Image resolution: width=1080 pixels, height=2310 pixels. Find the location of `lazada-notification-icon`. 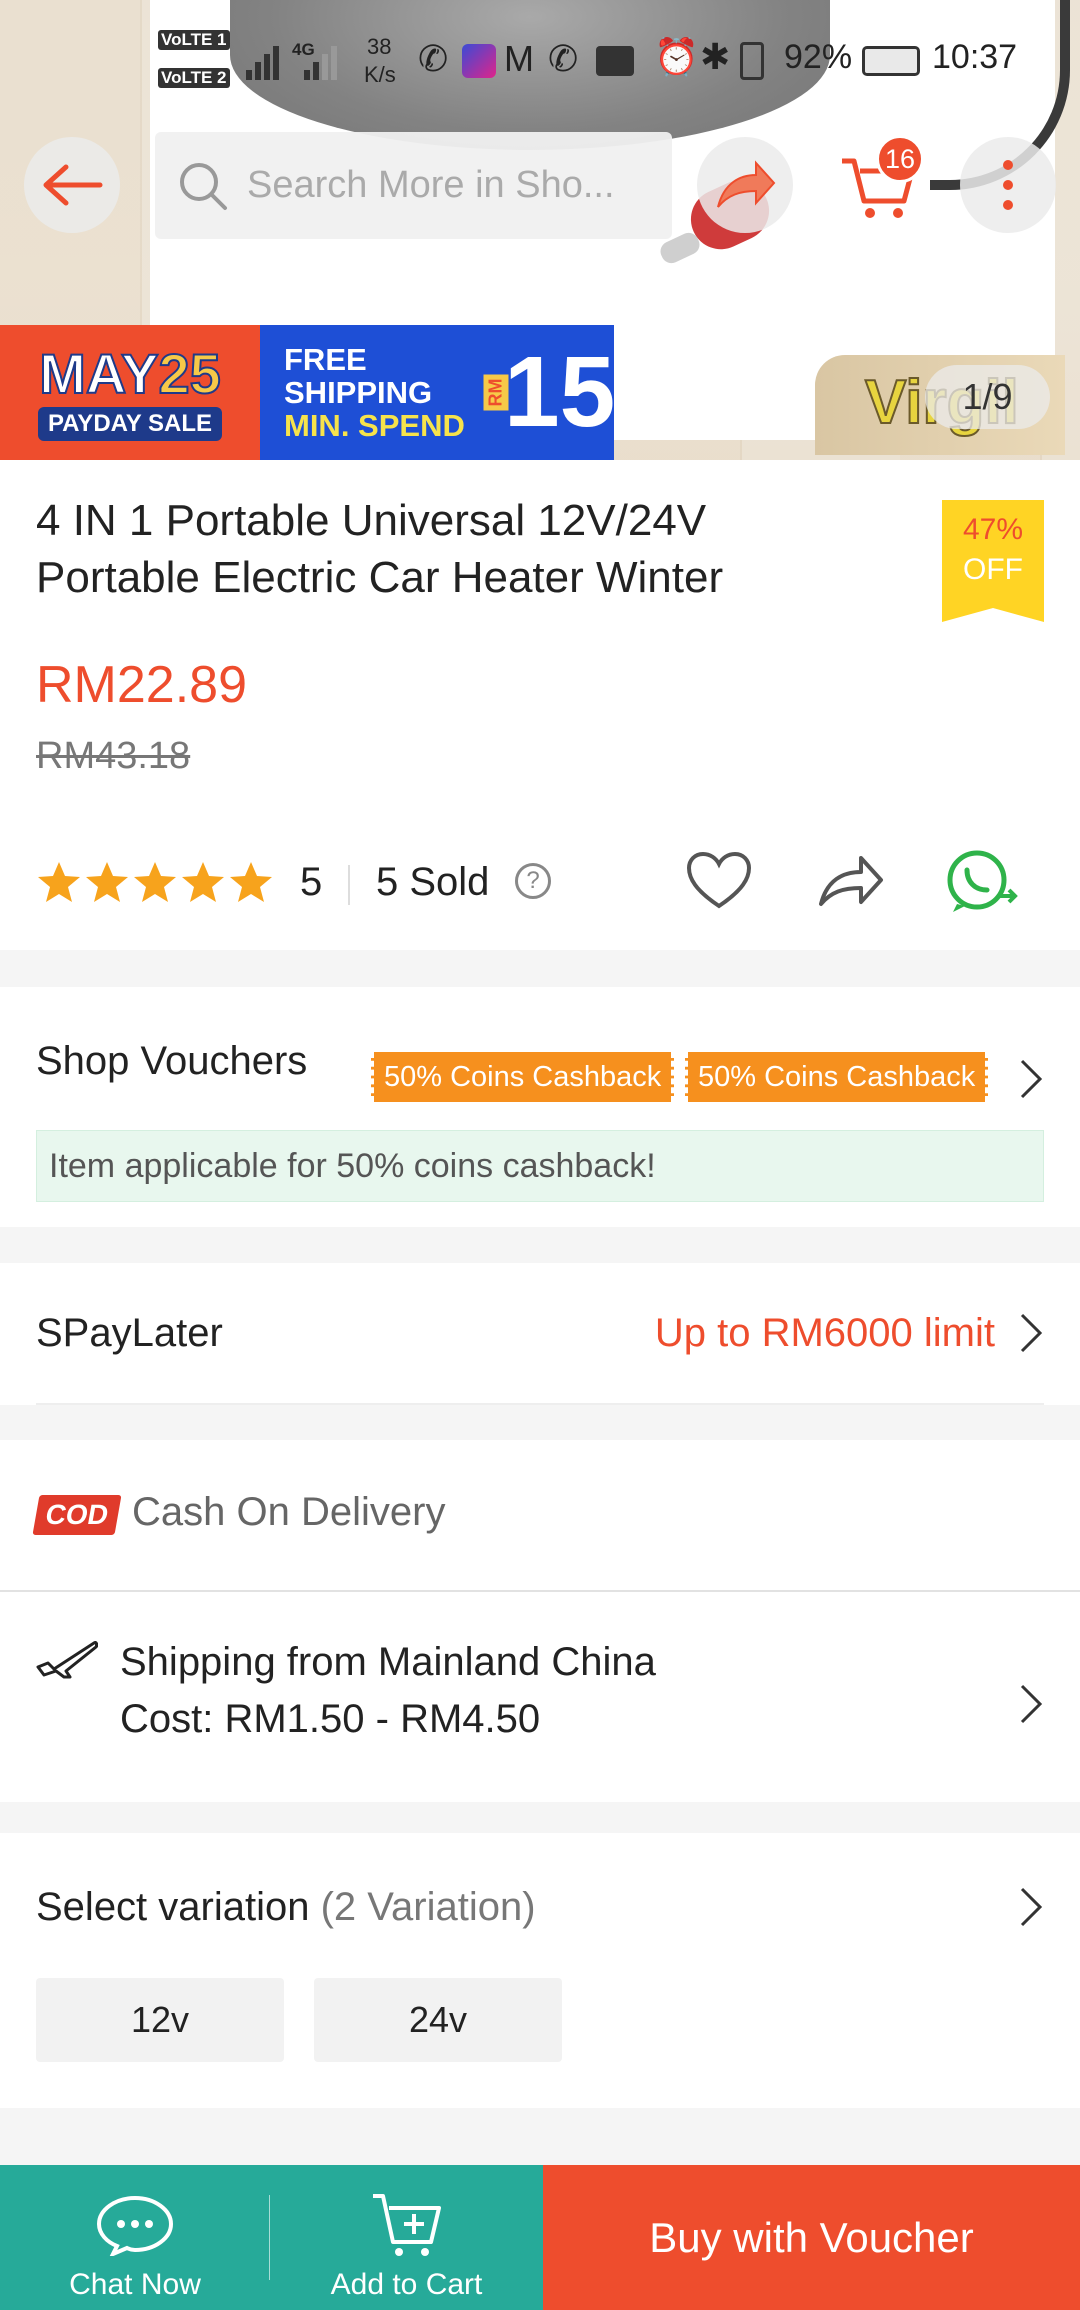

lazada-notification-icon is located at coordinates (479, 61).